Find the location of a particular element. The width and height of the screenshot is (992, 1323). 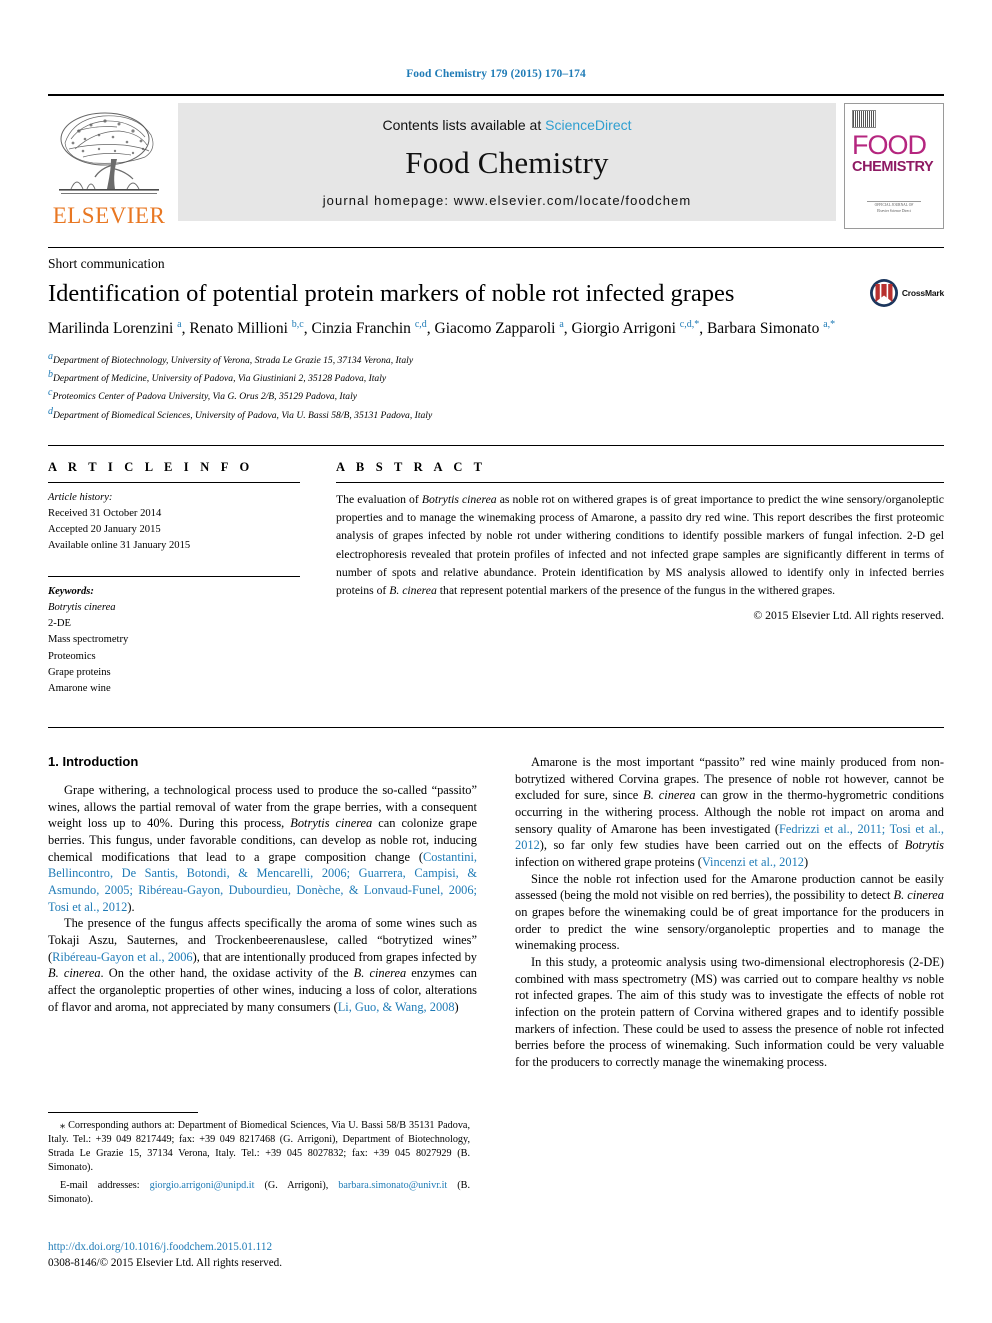

section-heading-introduction: 1. Introduction is located at coordinates (93, 761).